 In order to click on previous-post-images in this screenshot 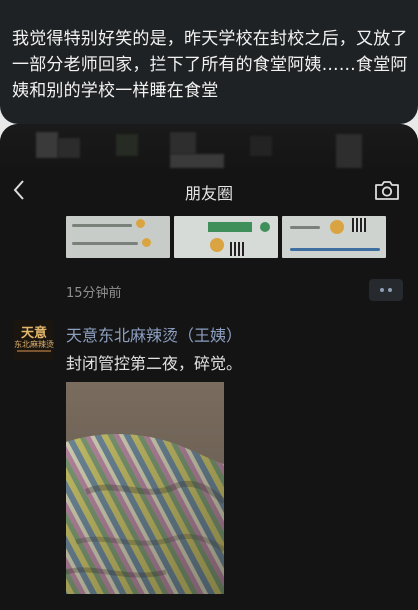, I will do `click(228, 237)`.